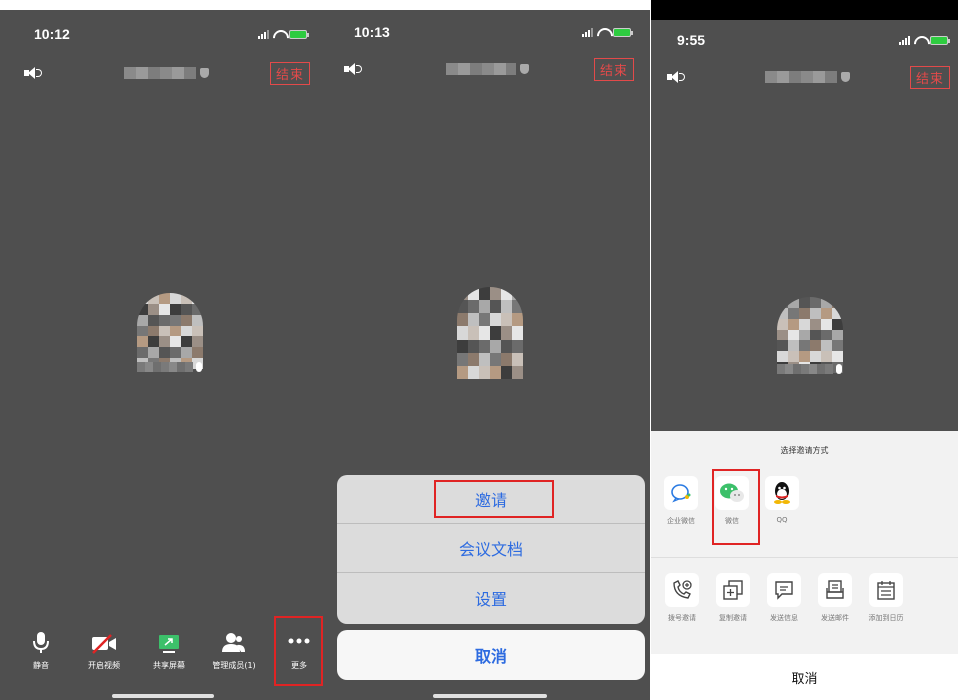 The width and height of the screenshot is (958, 700). I want to click on send-message-button: 发送信息, so click(784, 598).